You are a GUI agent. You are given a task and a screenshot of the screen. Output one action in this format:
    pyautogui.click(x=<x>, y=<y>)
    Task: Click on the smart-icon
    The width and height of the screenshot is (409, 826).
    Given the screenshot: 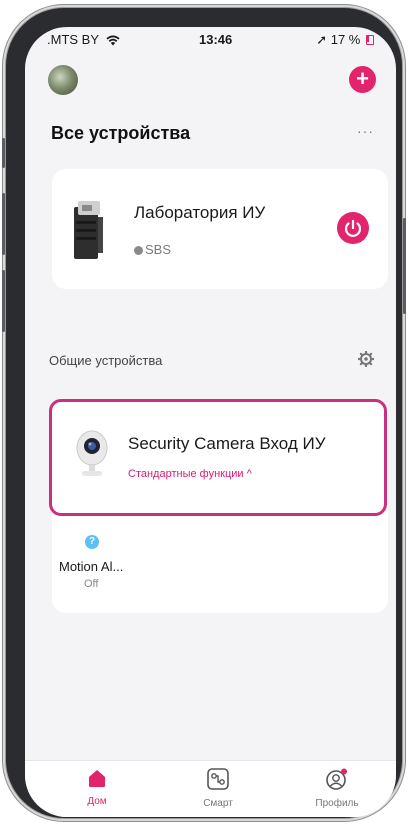 What is the action you would take?
    pyautogui.click(x=218, y=779)
    